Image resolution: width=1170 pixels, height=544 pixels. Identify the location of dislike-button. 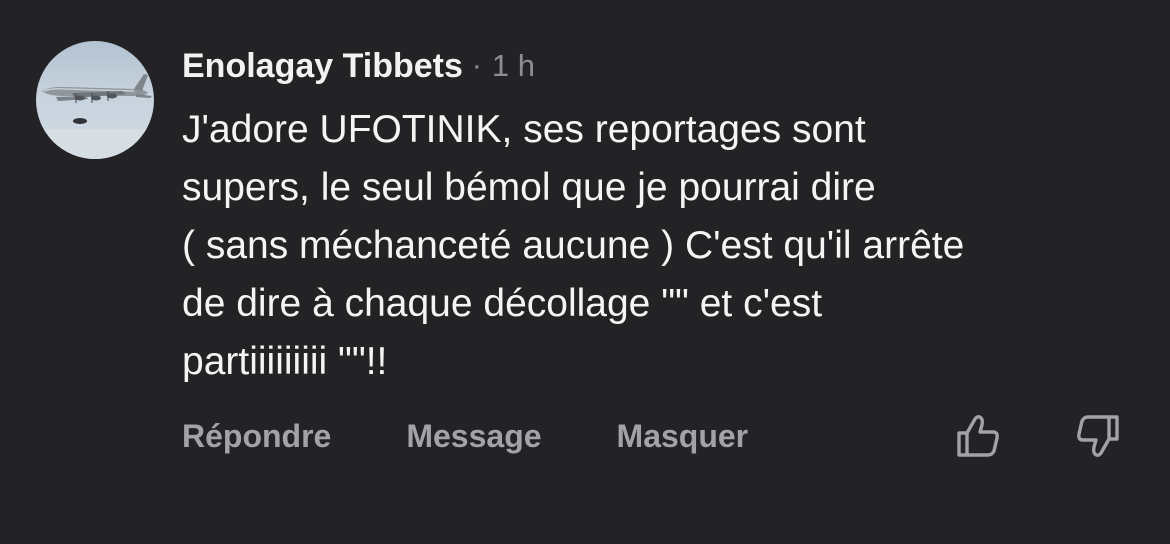
(1098, 436).